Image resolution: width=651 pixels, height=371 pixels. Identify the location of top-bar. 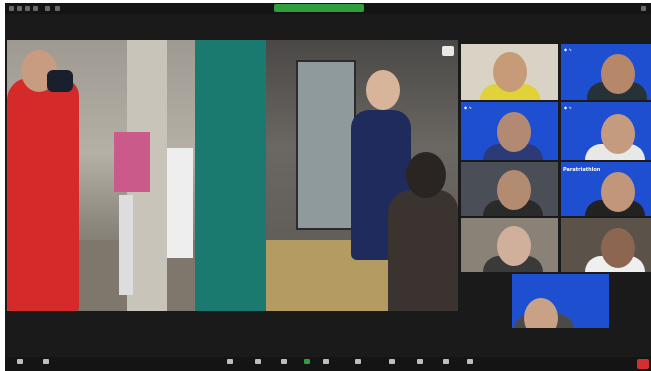
(328, 8).